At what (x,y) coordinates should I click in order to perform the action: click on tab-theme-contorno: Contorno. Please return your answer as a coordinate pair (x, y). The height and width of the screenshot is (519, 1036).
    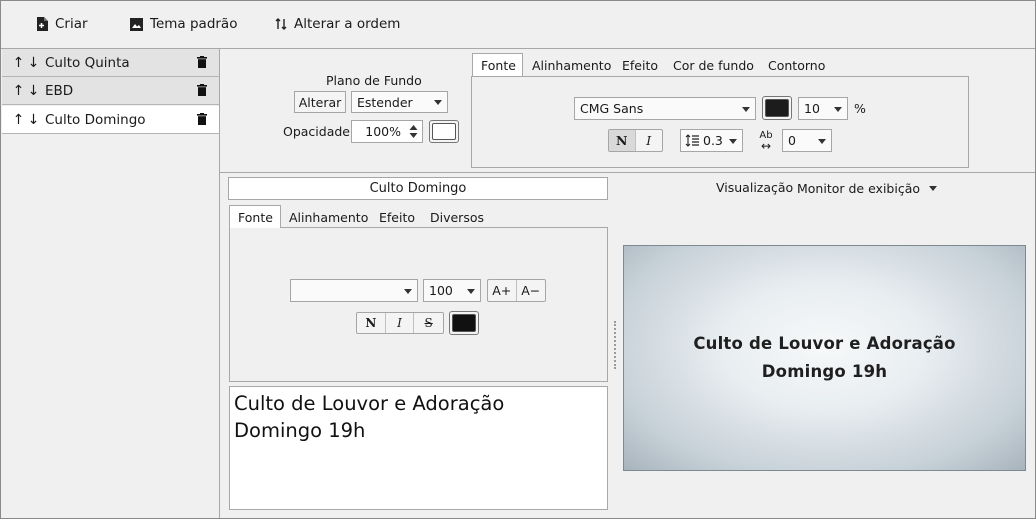
    Looking at the image, I should click on (796, 65).